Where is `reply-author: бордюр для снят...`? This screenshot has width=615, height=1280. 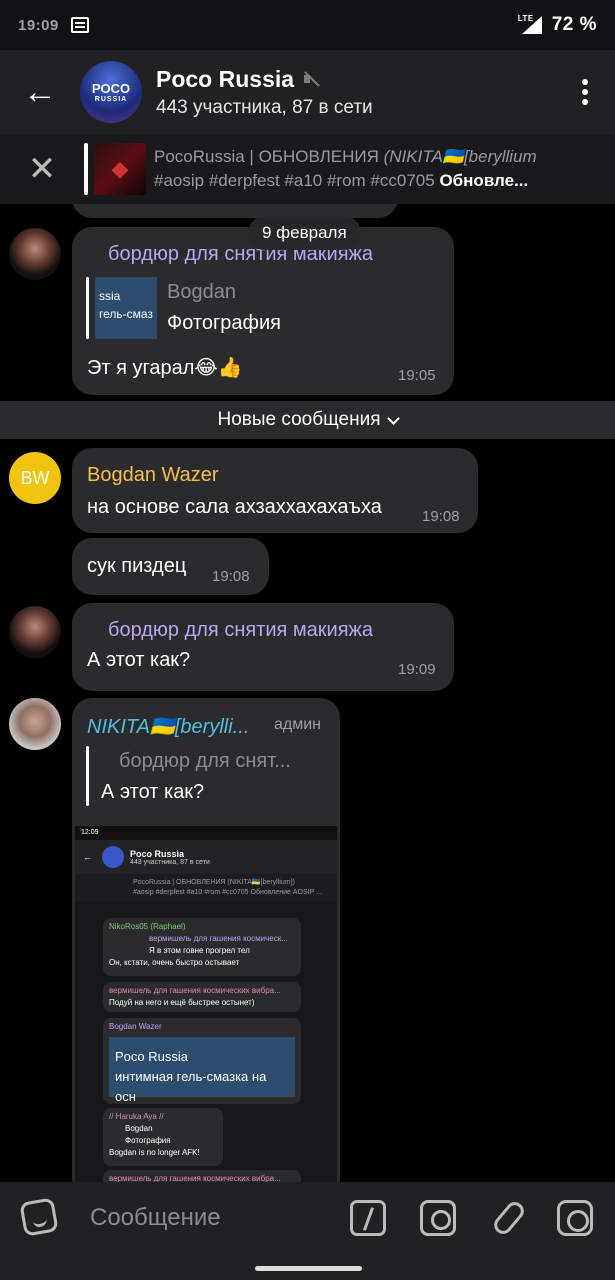
reply-author: бордюр для снят... is located at coordinates (205, 761).